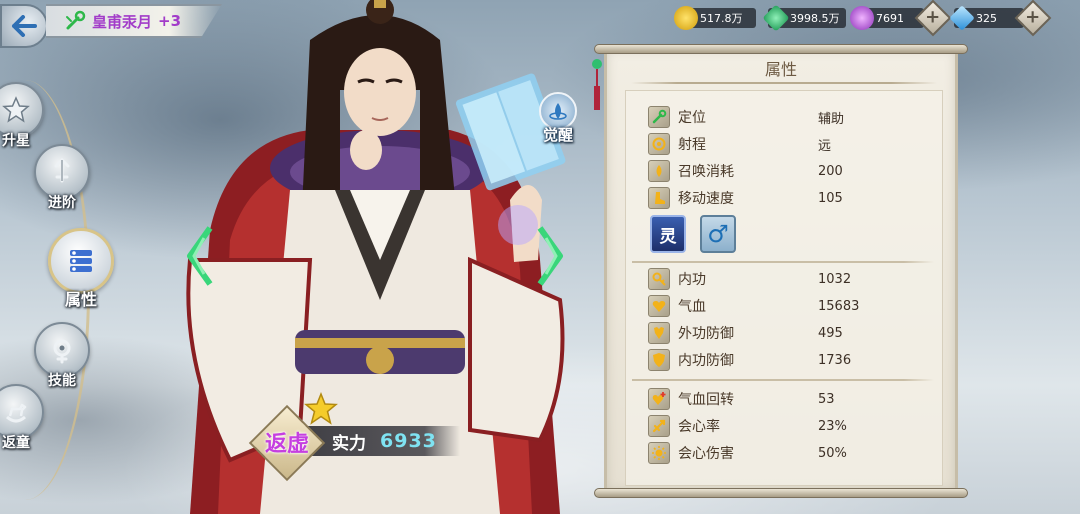 The image size is (1080, 514). I want to click on stat-value: 1736, so click(835, 360).